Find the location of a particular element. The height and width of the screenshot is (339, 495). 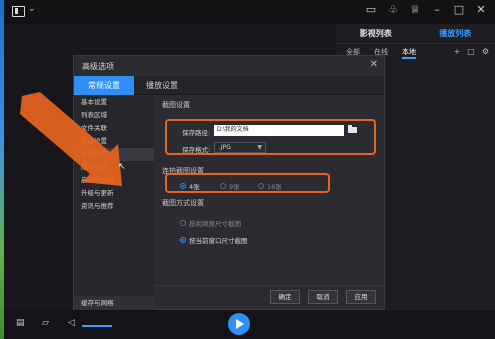

app-logo-icon is located at coordinates (18, 11).